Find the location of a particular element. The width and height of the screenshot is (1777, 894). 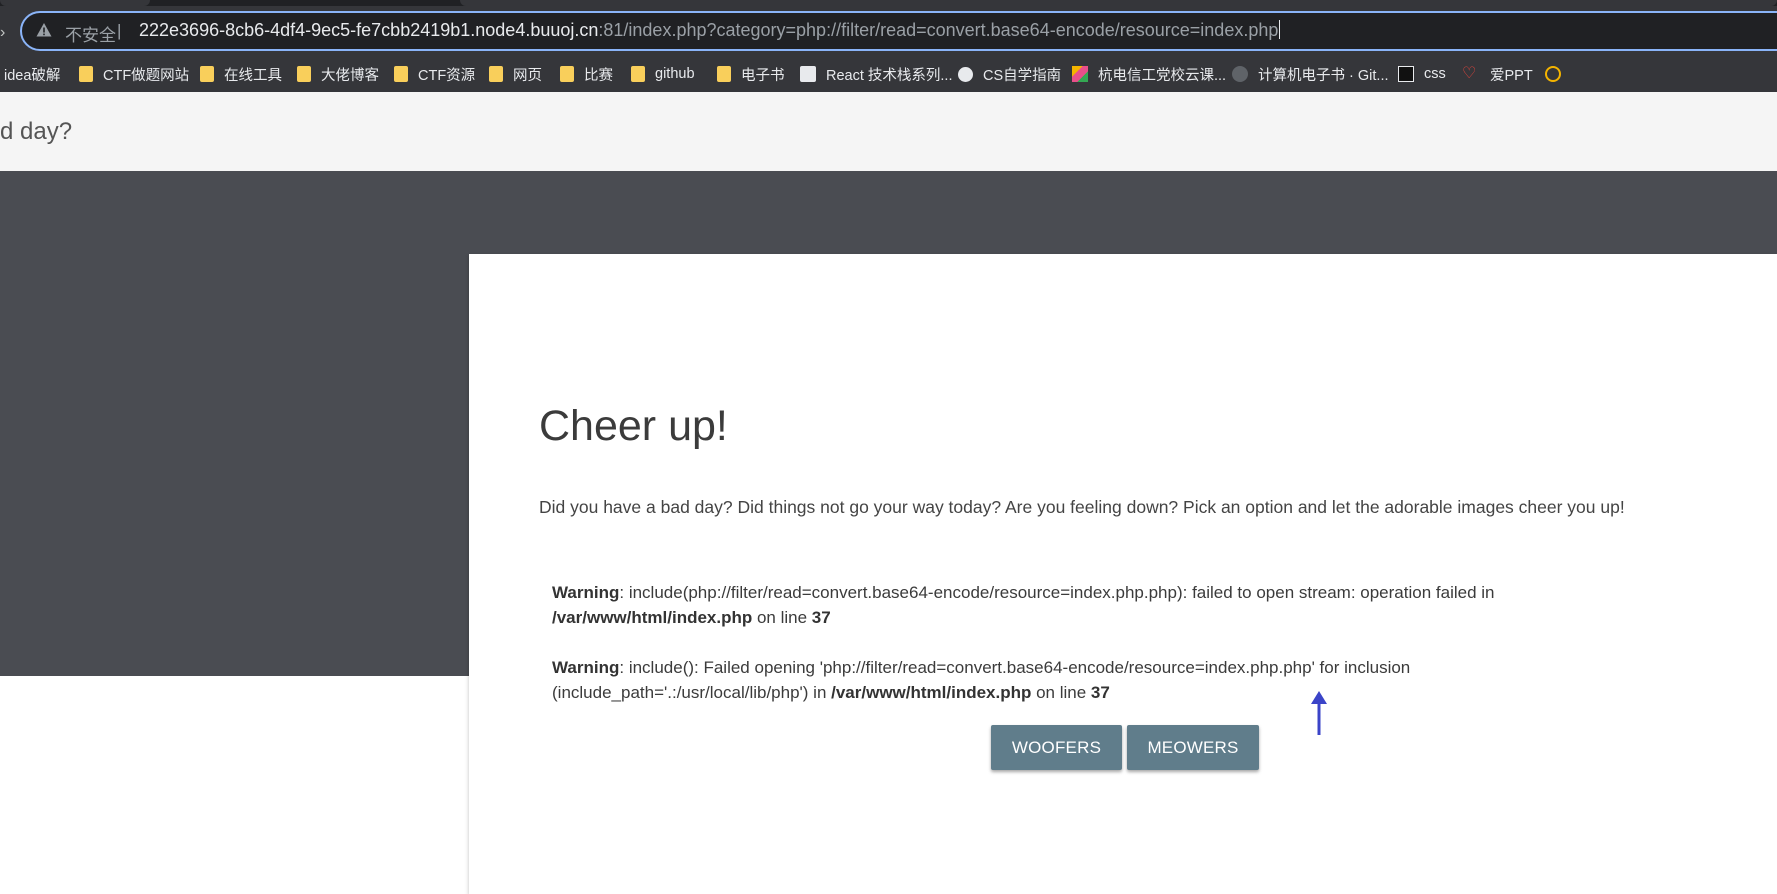

css-favicon-icon is located at coordinates (1406, 74).